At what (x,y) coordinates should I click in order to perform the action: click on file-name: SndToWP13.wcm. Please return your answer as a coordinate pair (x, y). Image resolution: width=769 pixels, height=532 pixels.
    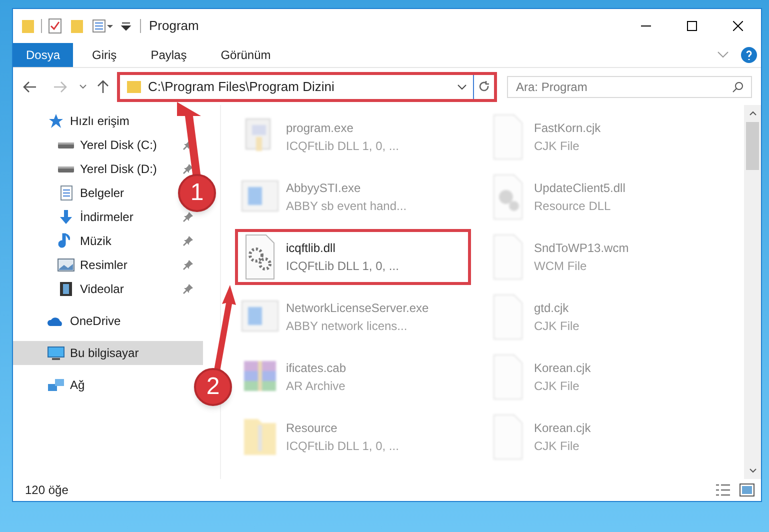
    Looking at the image, I should click on (581, 248).